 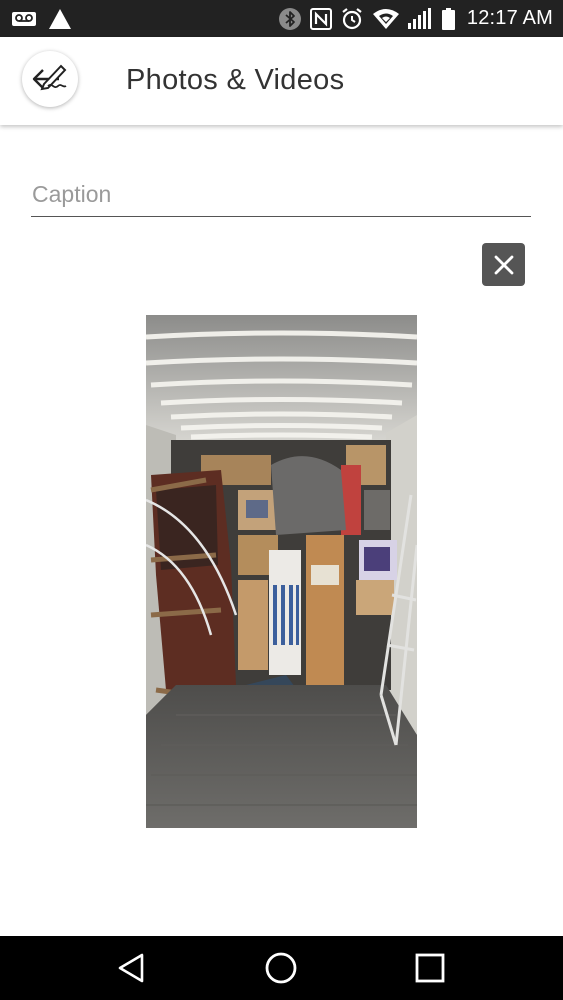 I want to click on back-button, so click(x=50, y=79).